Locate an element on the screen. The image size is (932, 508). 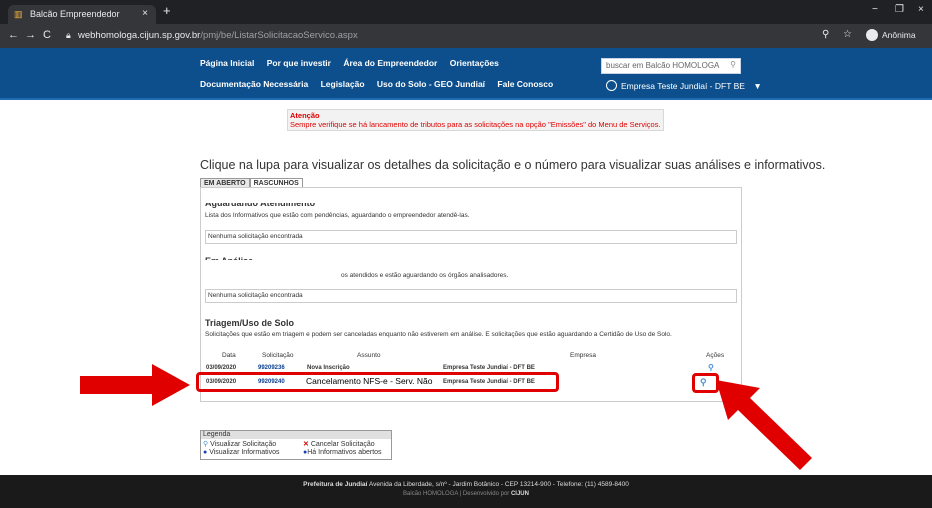
incognito-avatar-icon is located at coordinates (872, 35).